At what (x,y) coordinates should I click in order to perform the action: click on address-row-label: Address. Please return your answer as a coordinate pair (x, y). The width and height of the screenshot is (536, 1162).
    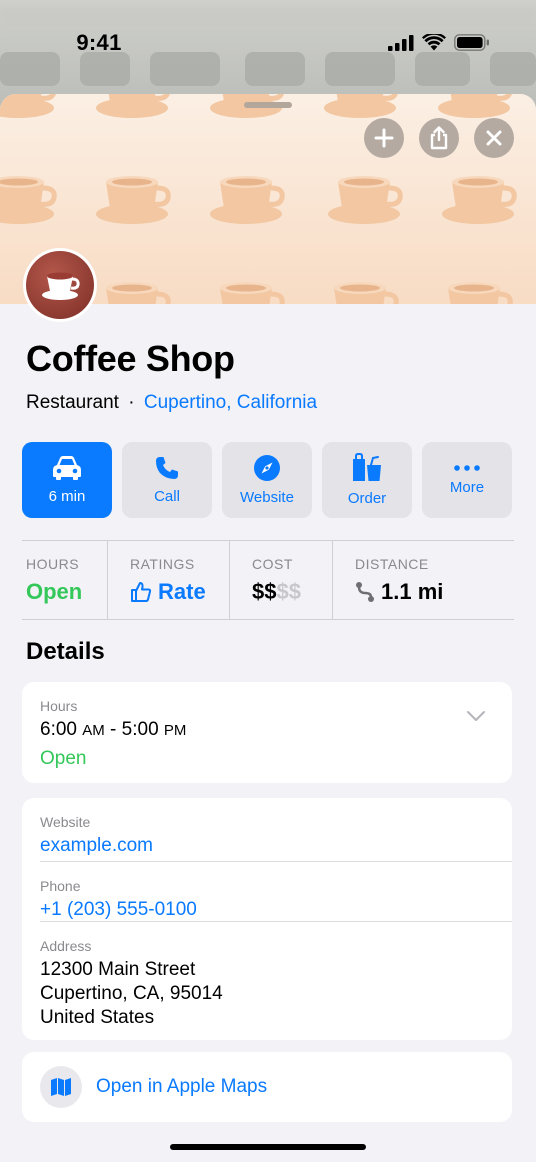
    Looking at the image, I should click on (66, 946).